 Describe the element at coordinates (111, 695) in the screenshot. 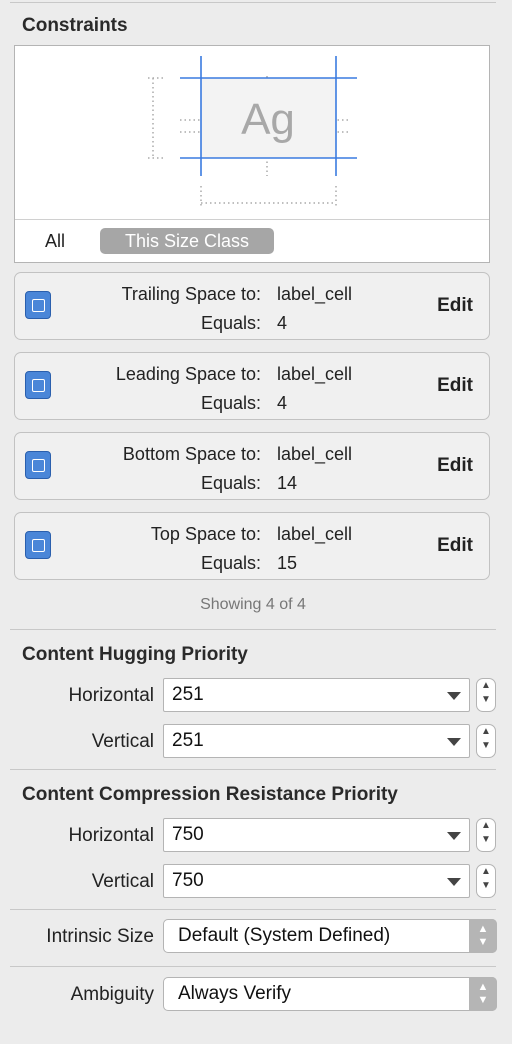

I see `hugging-horizontal-label: Horizontal` at that location.